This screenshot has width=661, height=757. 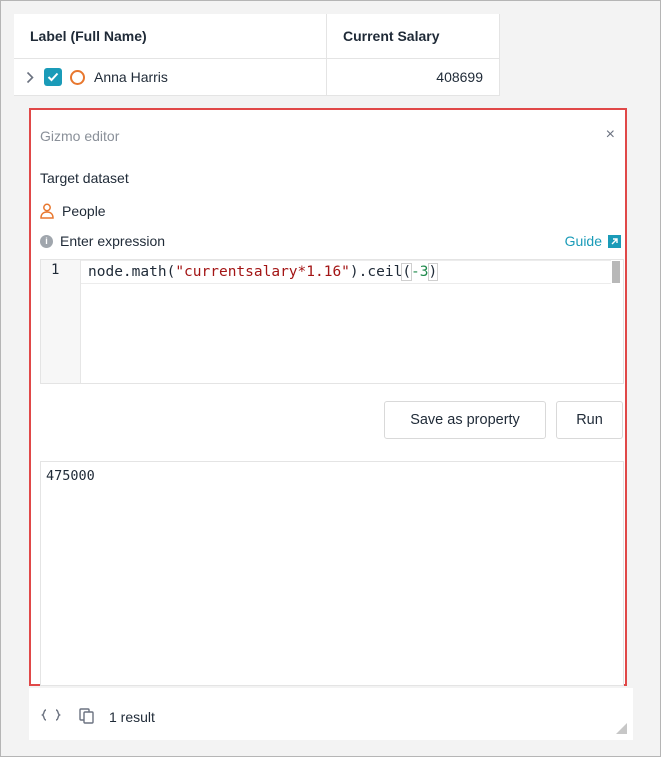 What do you see at coordinates (621, 728) in the screenshot?
I see `resize-handle-icon` at bounding box center [621, 728].